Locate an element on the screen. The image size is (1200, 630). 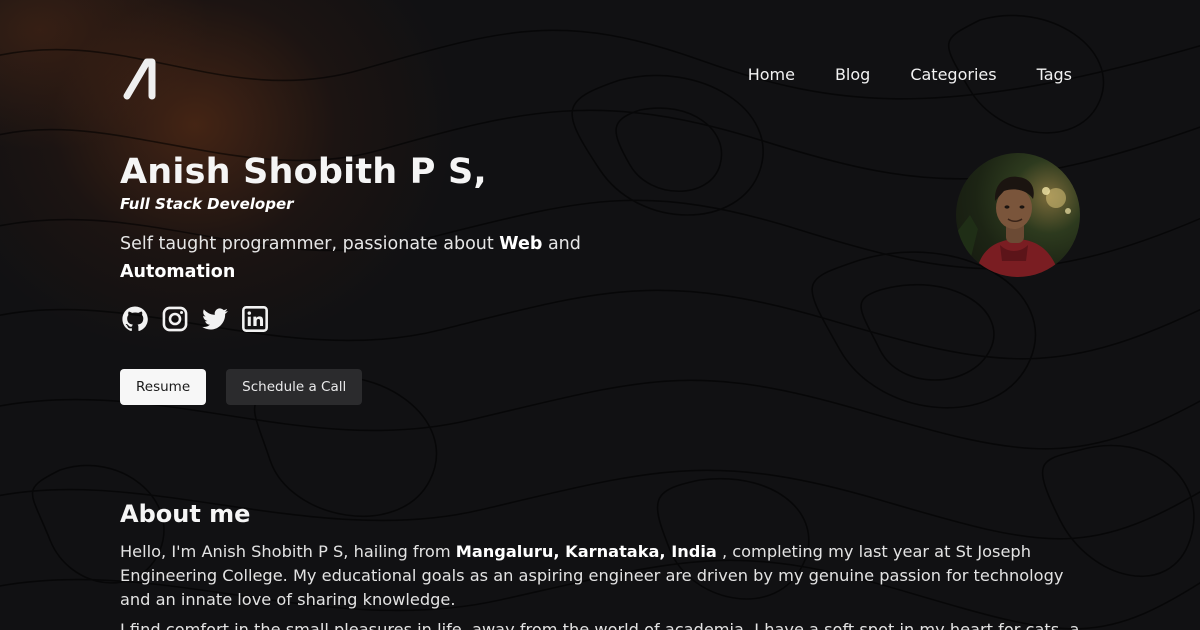
hero-buttons: Resume Schedule a Call is located at coordinates (241, 387).